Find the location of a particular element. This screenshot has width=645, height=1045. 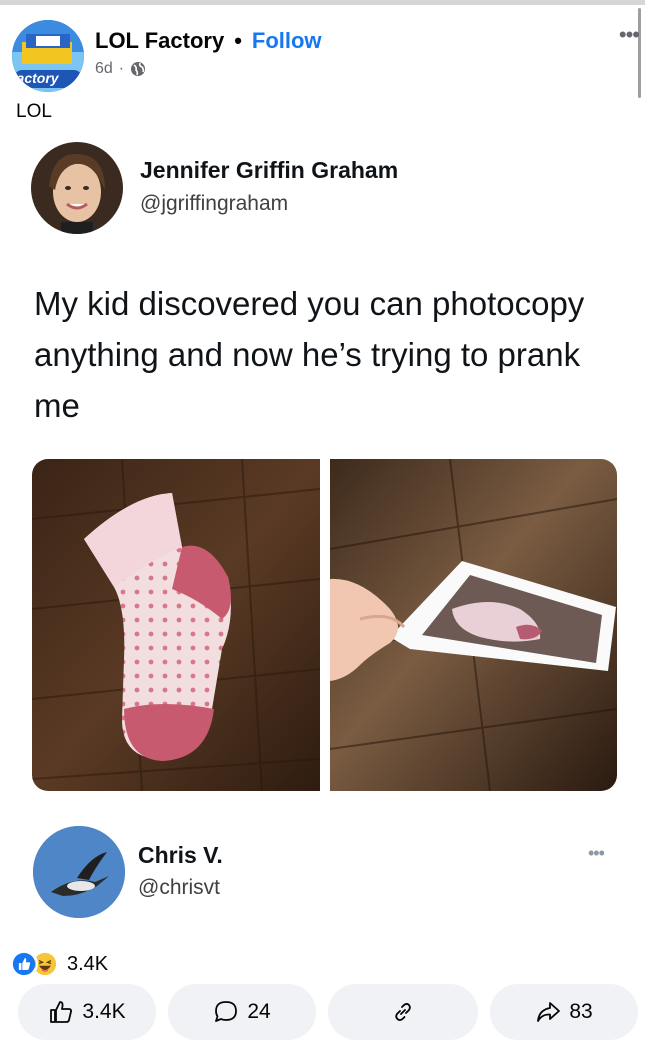

action-bar: 3.4K 24 83 is located at coordinates (328, 1012).